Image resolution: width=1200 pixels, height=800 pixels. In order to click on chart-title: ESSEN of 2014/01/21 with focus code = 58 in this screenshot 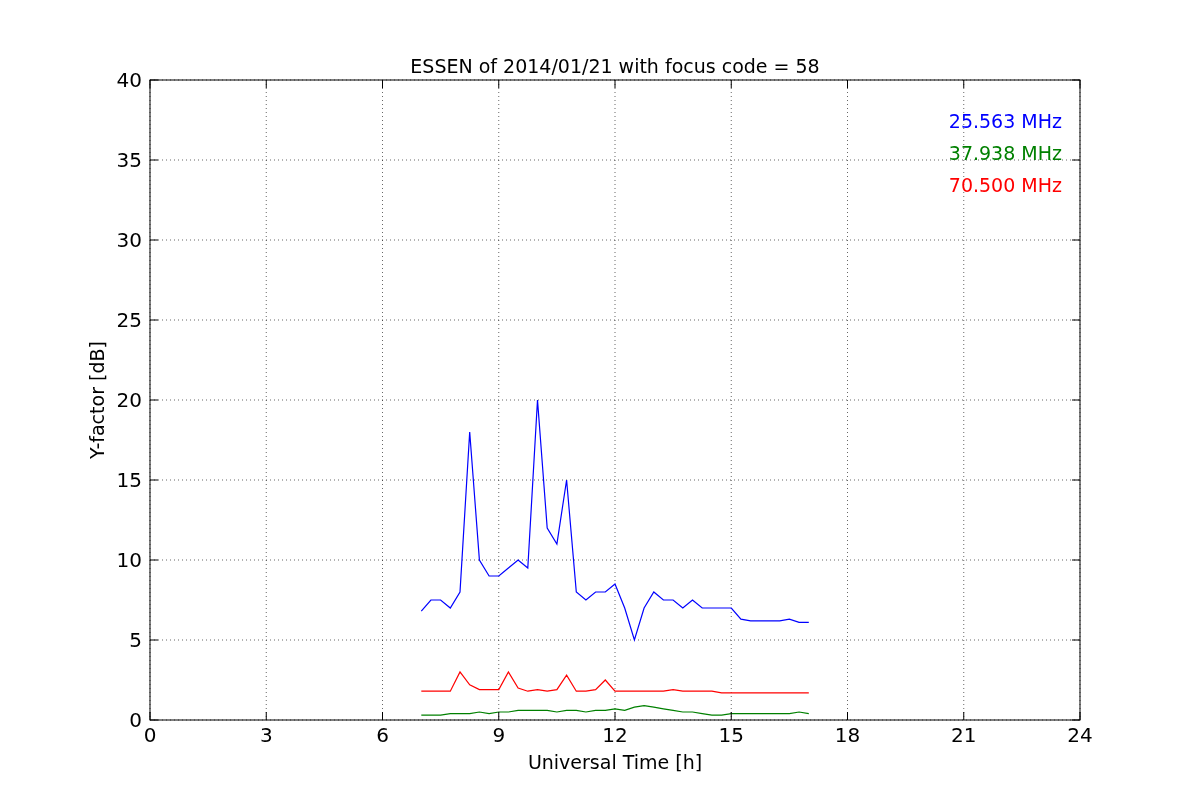, I will do `click(615, 66)`.